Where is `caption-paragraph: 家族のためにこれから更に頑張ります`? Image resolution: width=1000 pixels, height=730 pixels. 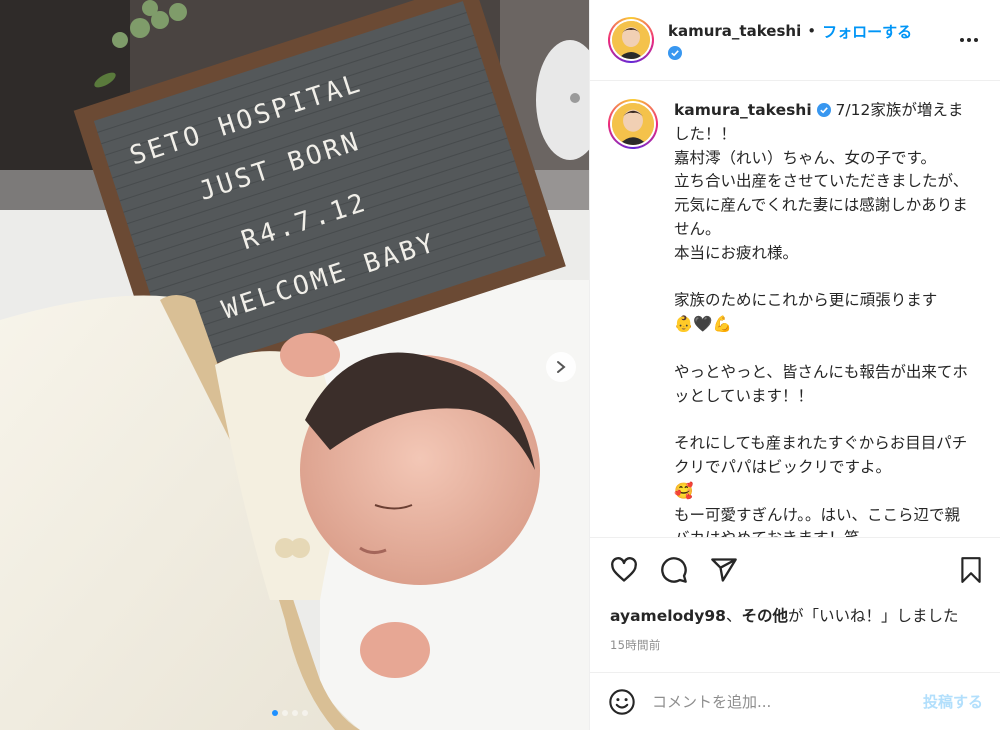
caption-paragraph: 家族のためにこれから更に頑張ります is located at coordinates (806, 300).